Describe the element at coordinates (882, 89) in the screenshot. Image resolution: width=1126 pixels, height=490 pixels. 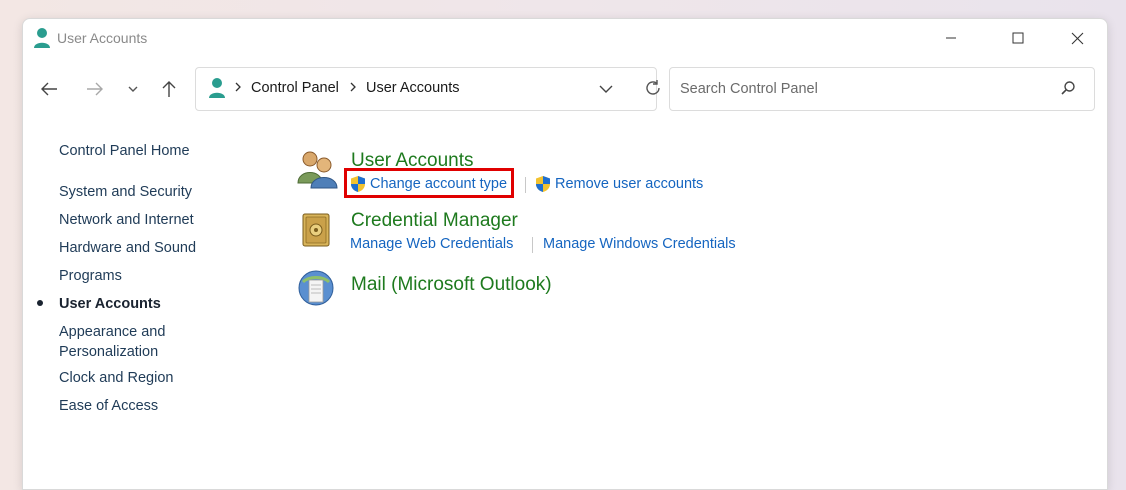
I see `search-box: Search Control Panel` at that location.